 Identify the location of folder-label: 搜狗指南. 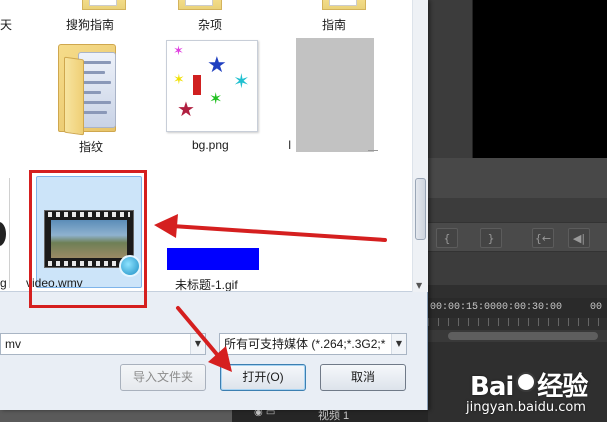
(90, 24).